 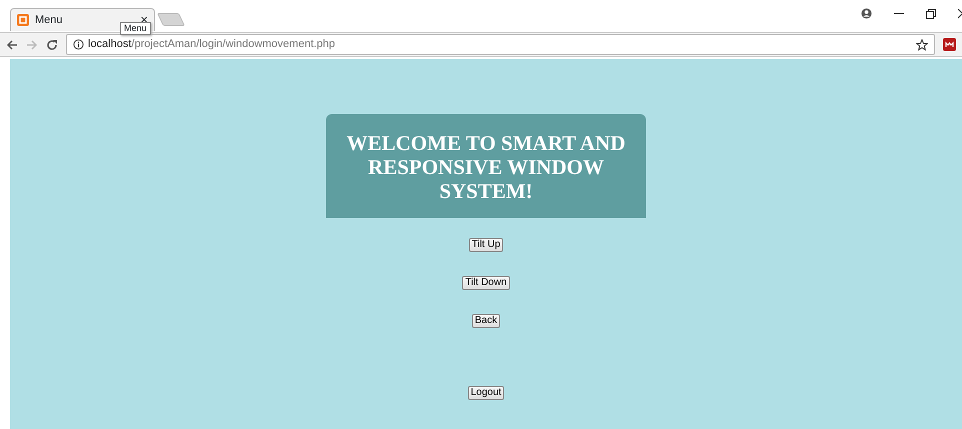 What do you see at coordinates (12, 44) in the screenshot?
I see `back-icon` at bounding box center [12, 44].